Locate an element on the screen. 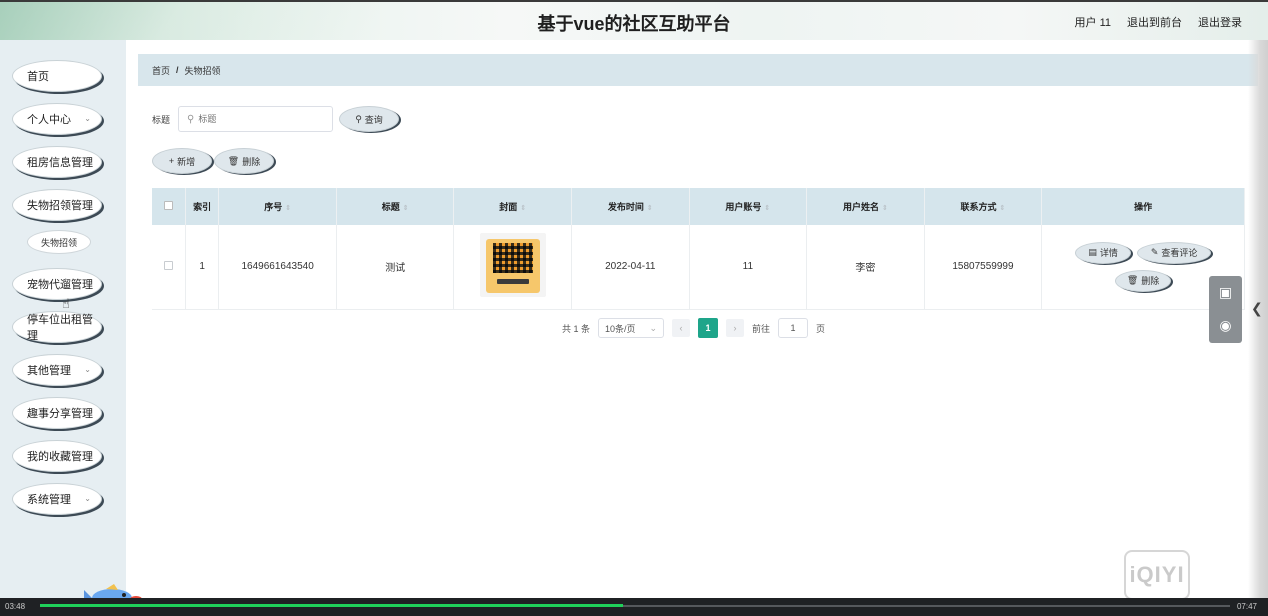 The height and width of the screenshot is (616, 1268). search-bar: 标题 ⚲ ⚲ 查询 is located at coordinates (276, 119).